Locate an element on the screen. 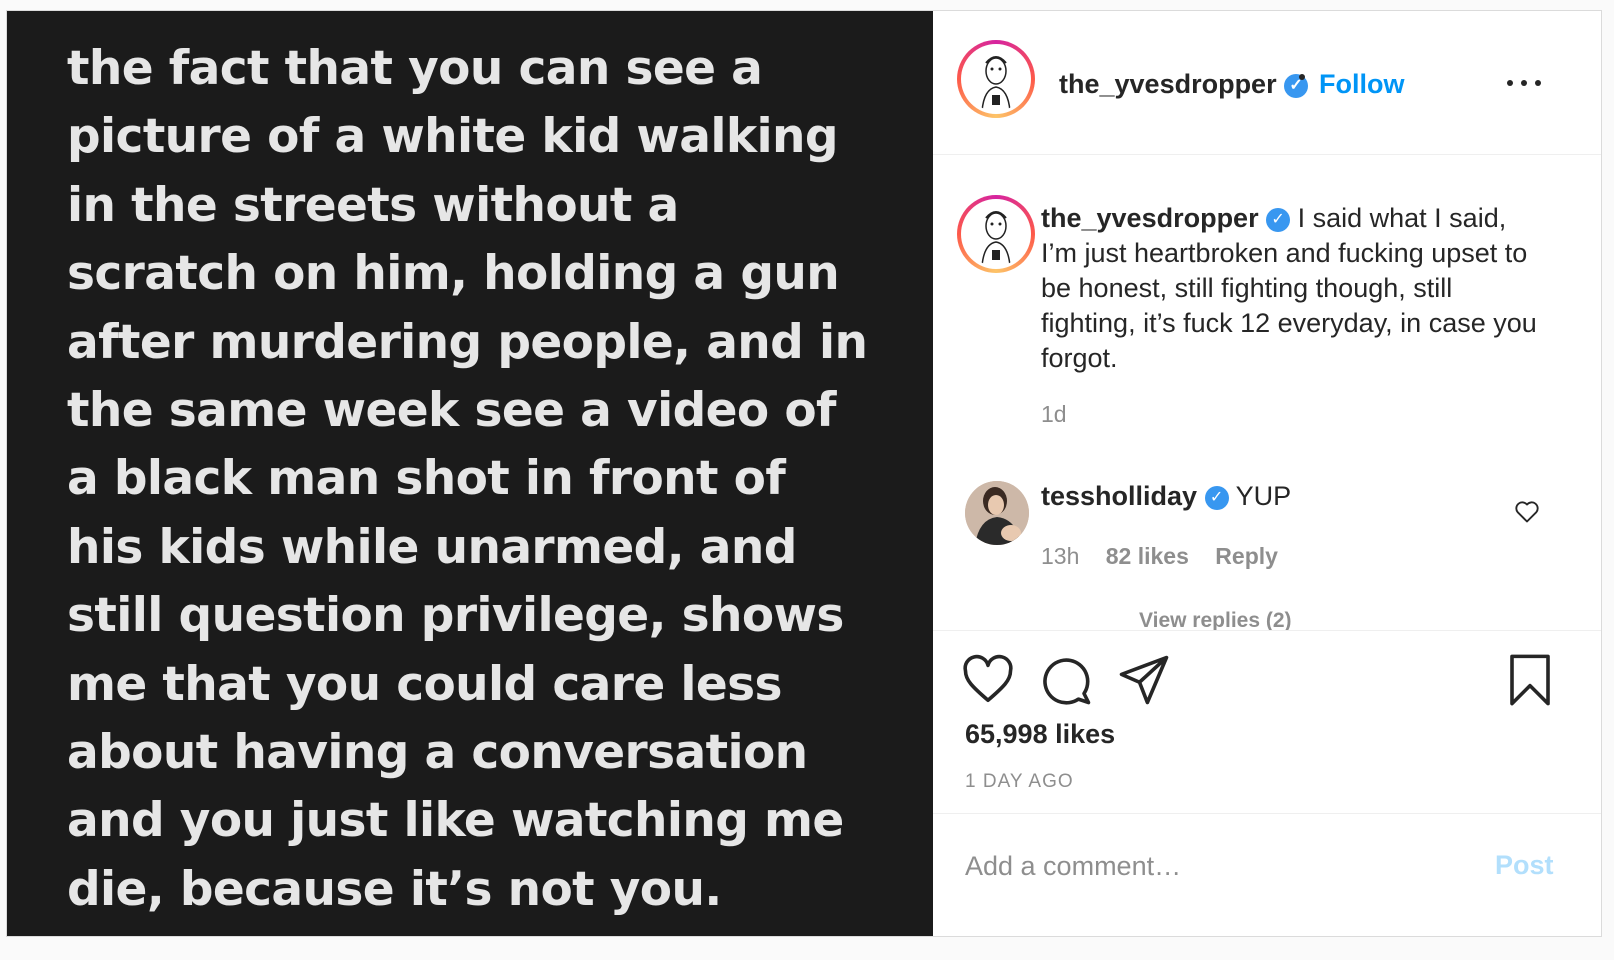 This screenshot has height=960, width=1614. more-options-icon is located at coordinates (1525, 81).